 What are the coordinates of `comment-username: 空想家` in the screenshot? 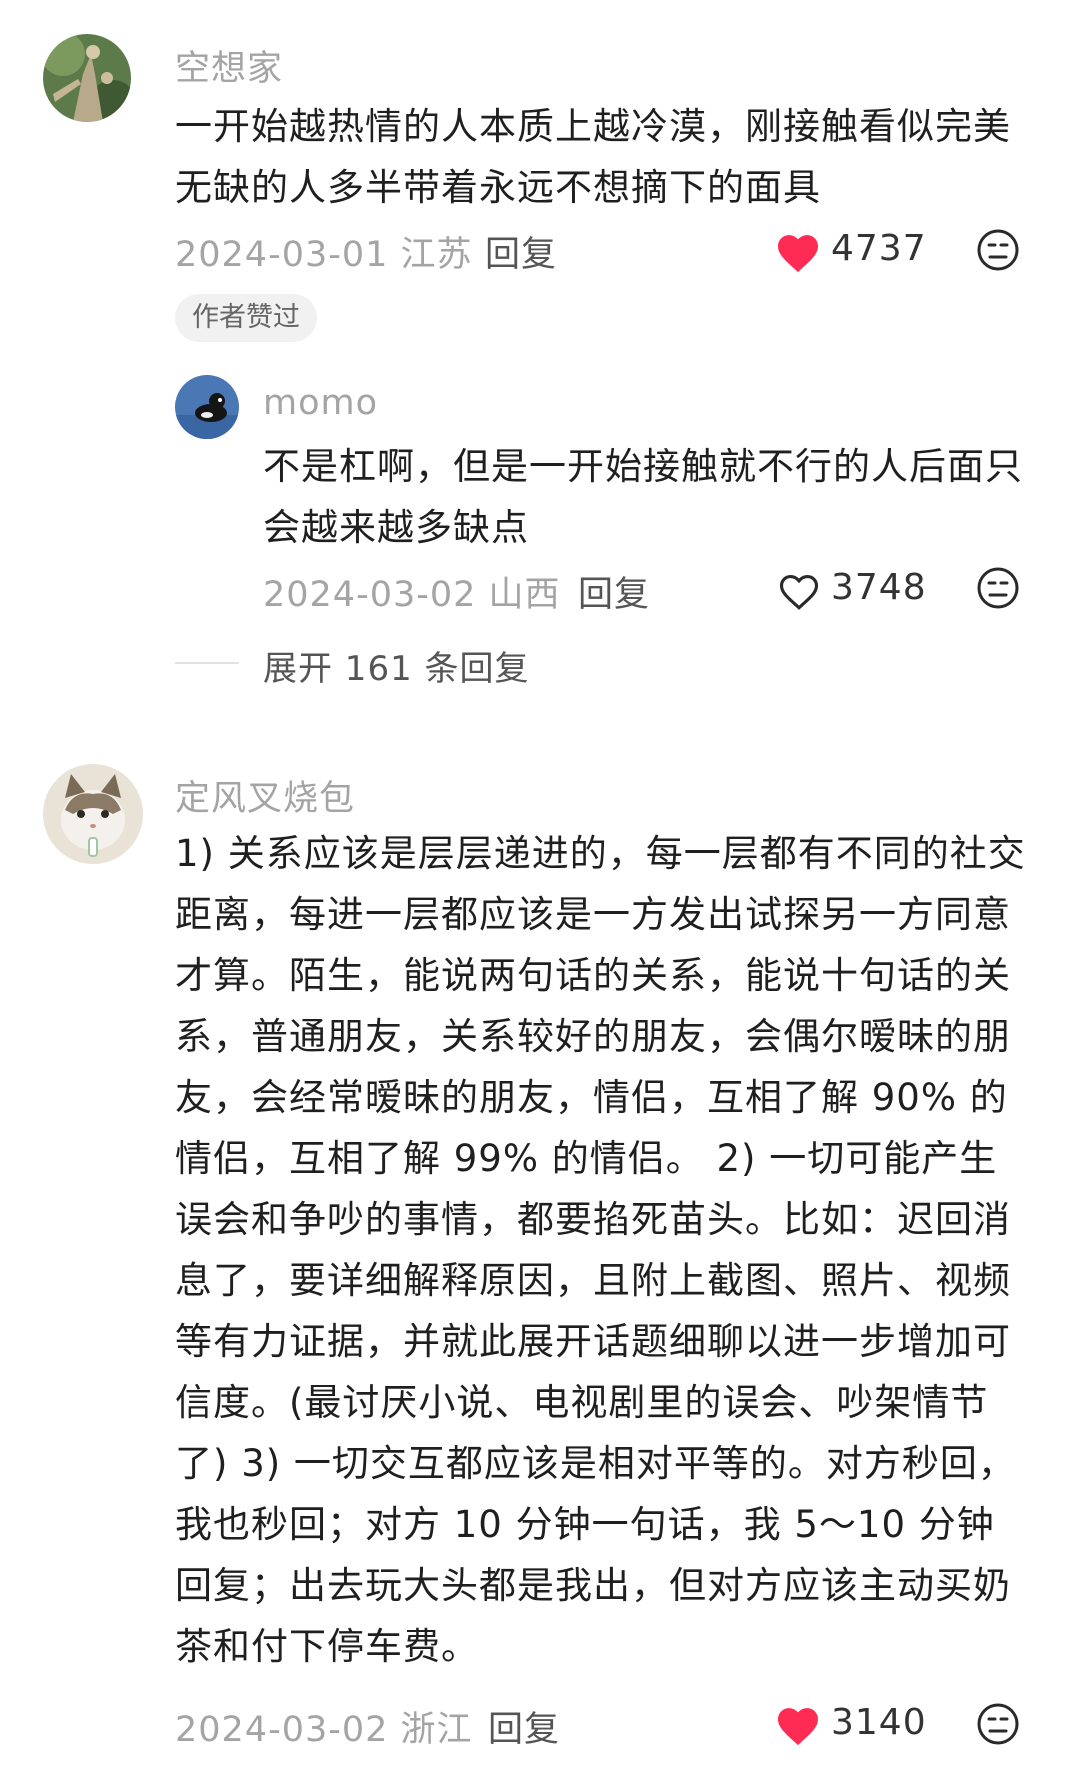 It's located at (229, 65).